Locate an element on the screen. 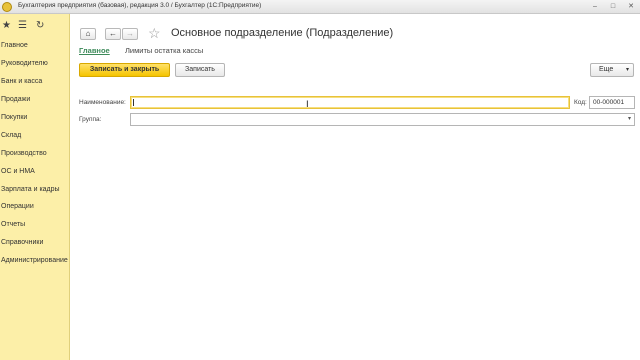 The height and width of the screenshot is (360, 640). dropdown-arrow-icon: ▾ is located at coordinates (629, 119).